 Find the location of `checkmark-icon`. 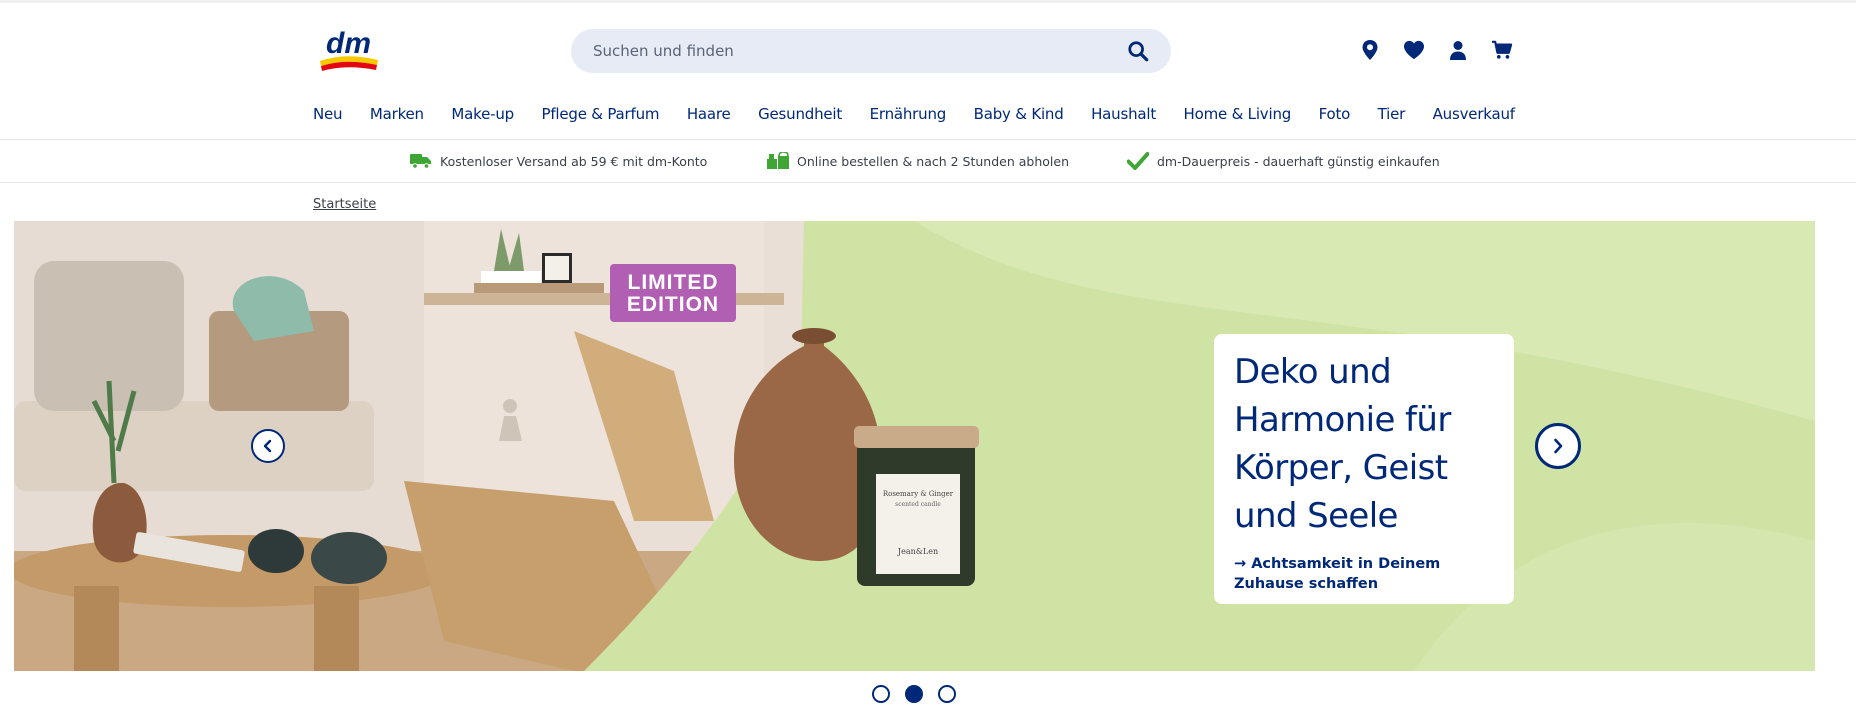

checkmark-icon is located at coordinates (1138, 161).